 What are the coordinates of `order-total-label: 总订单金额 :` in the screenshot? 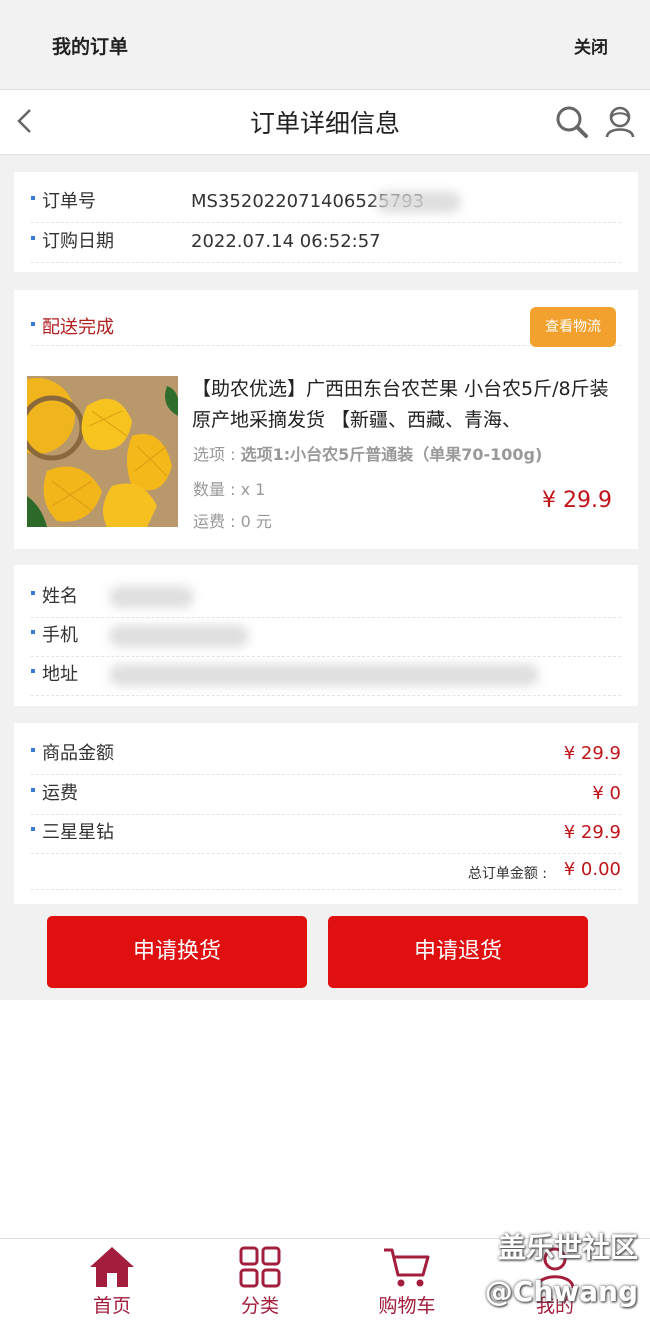 It's located at (507, 874).